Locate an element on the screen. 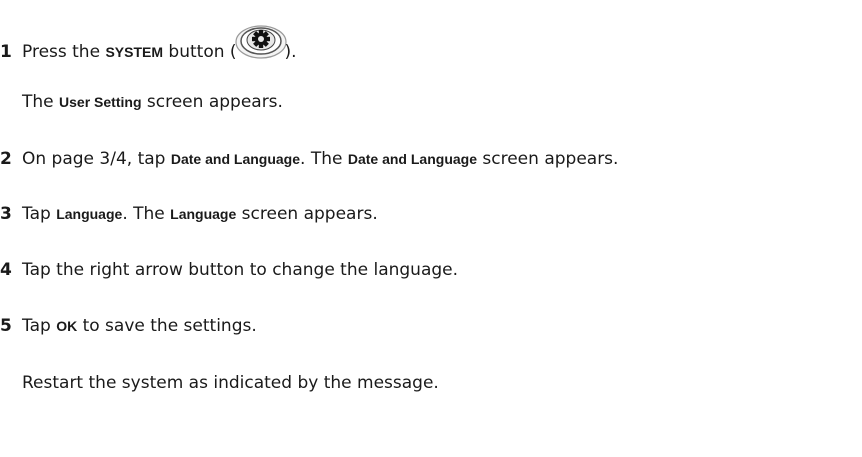  ui-label-user-setting: User Setting is located at coordinates (100, 102).